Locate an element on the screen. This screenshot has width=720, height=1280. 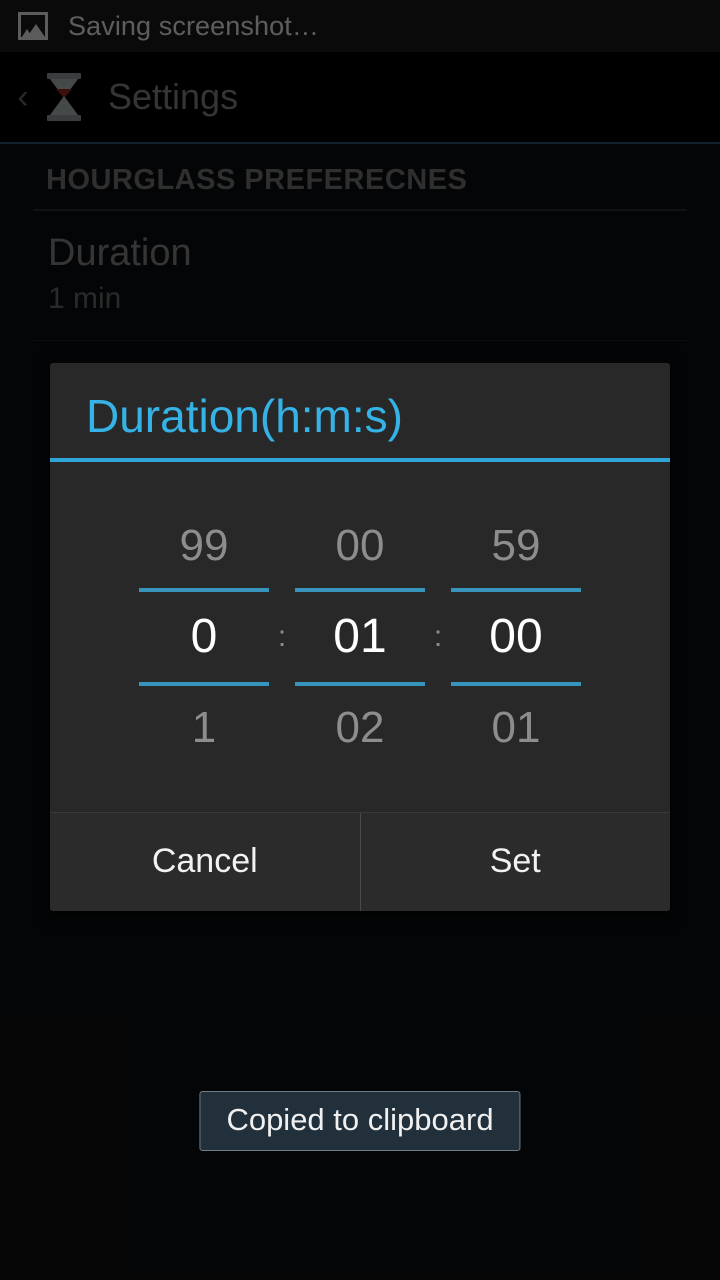
toast-copied-to-clipboard: Copied to clipboard is located at coordinates (360, 1121).